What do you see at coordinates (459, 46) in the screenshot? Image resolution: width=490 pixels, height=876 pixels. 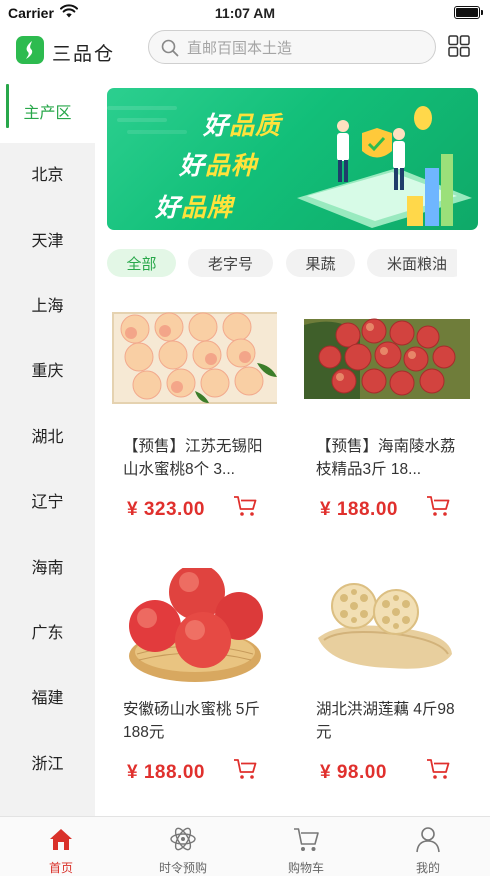 I see `grid-menu-icon` at bounding box center [459, 46].